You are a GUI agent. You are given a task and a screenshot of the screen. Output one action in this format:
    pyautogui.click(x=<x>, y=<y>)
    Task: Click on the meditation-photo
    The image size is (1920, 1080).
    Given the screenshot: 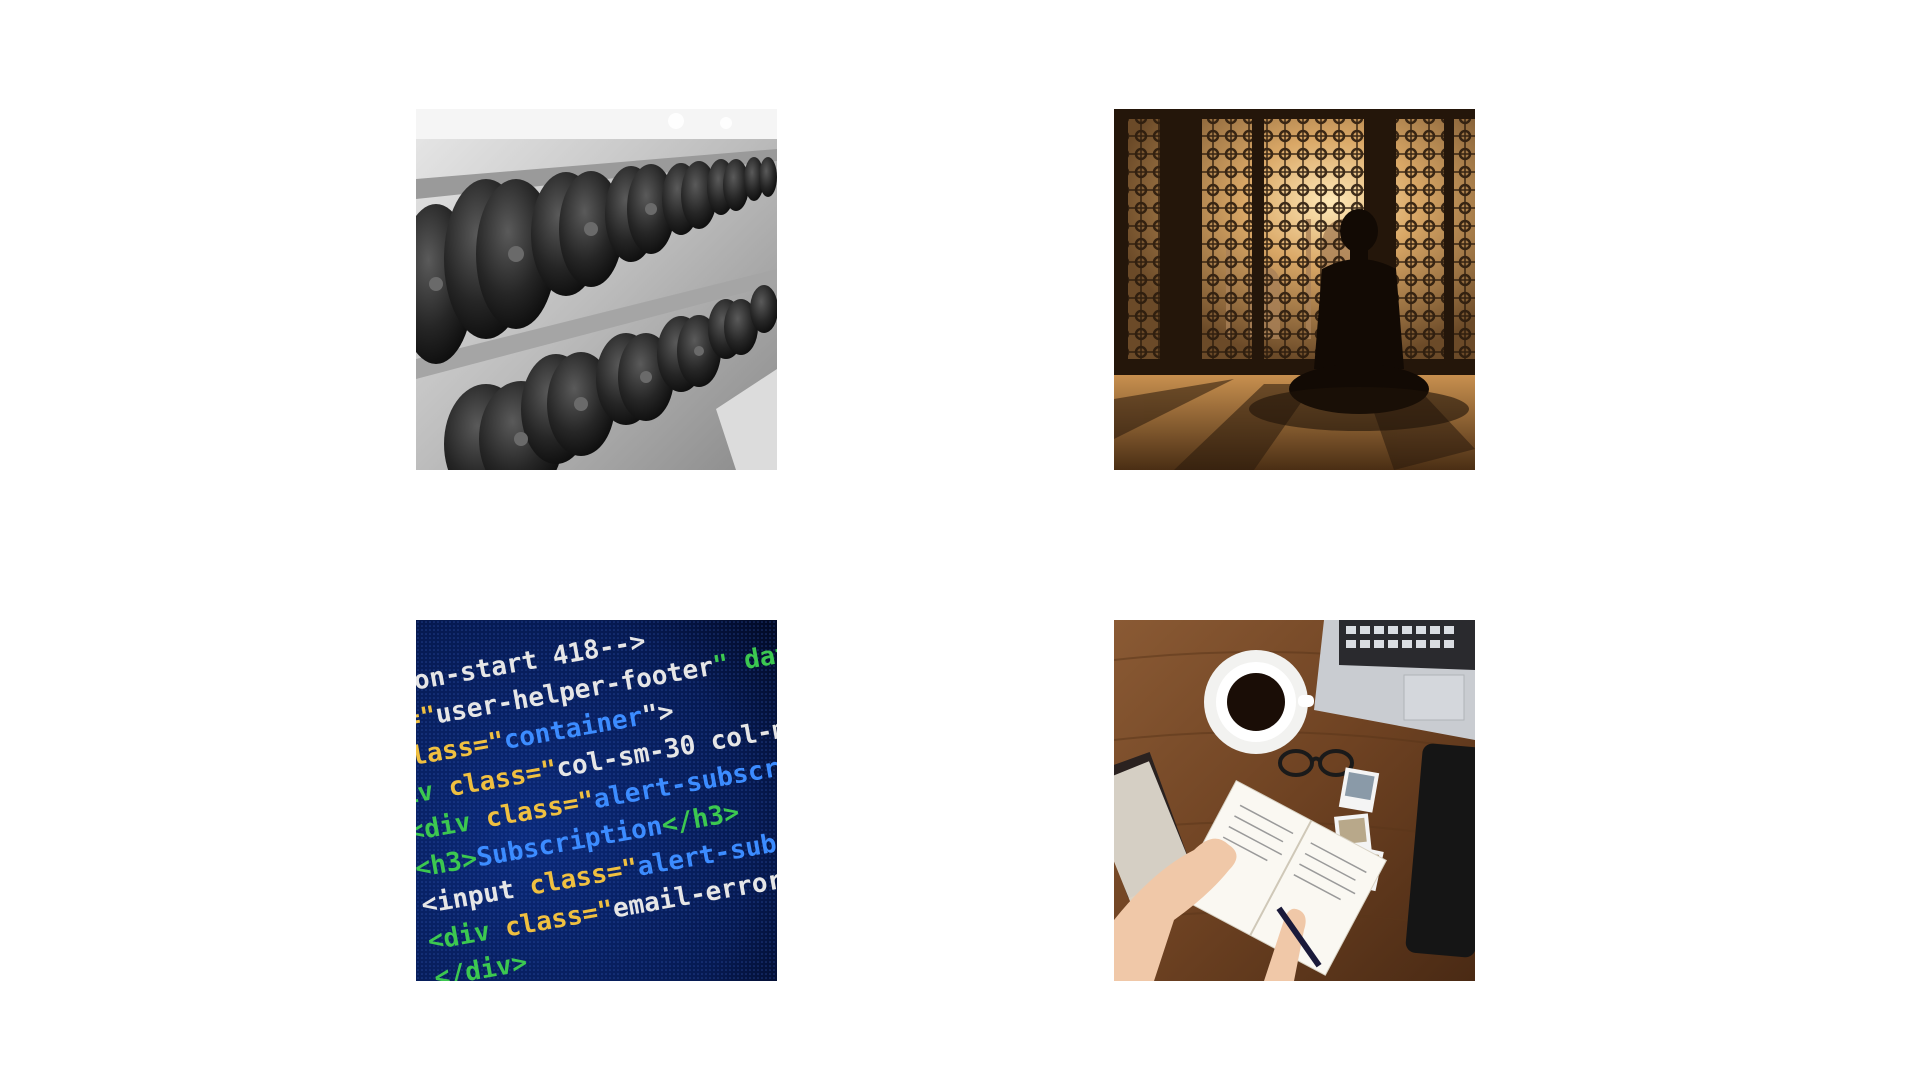 What is the action you would take?
    pyautogui.click(x=1294, y=289)
    